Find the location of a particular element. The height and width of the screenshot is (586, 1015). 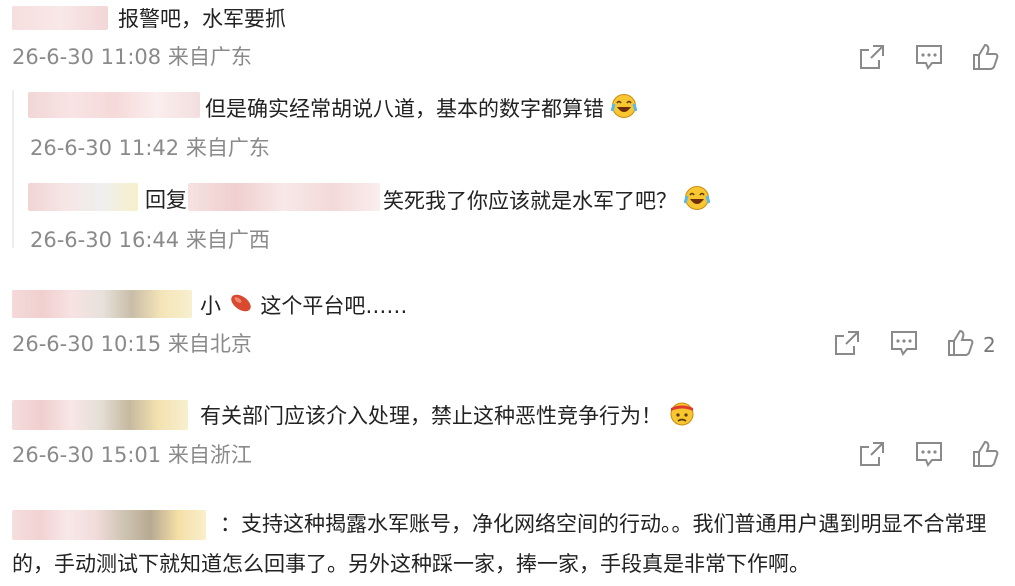

reply-thread-line is located at coordinates (13, 169).